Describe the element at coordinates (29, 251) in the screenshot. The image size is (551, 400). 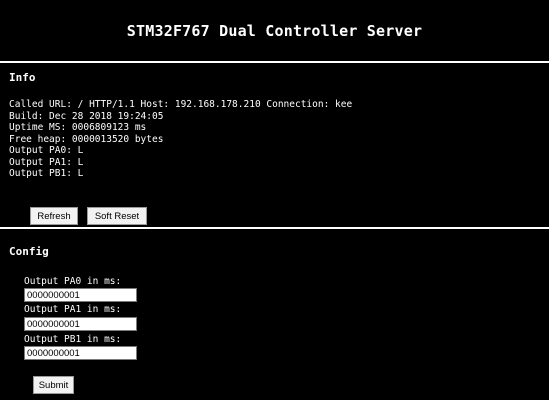
I see `config-heading: Config` at that location.